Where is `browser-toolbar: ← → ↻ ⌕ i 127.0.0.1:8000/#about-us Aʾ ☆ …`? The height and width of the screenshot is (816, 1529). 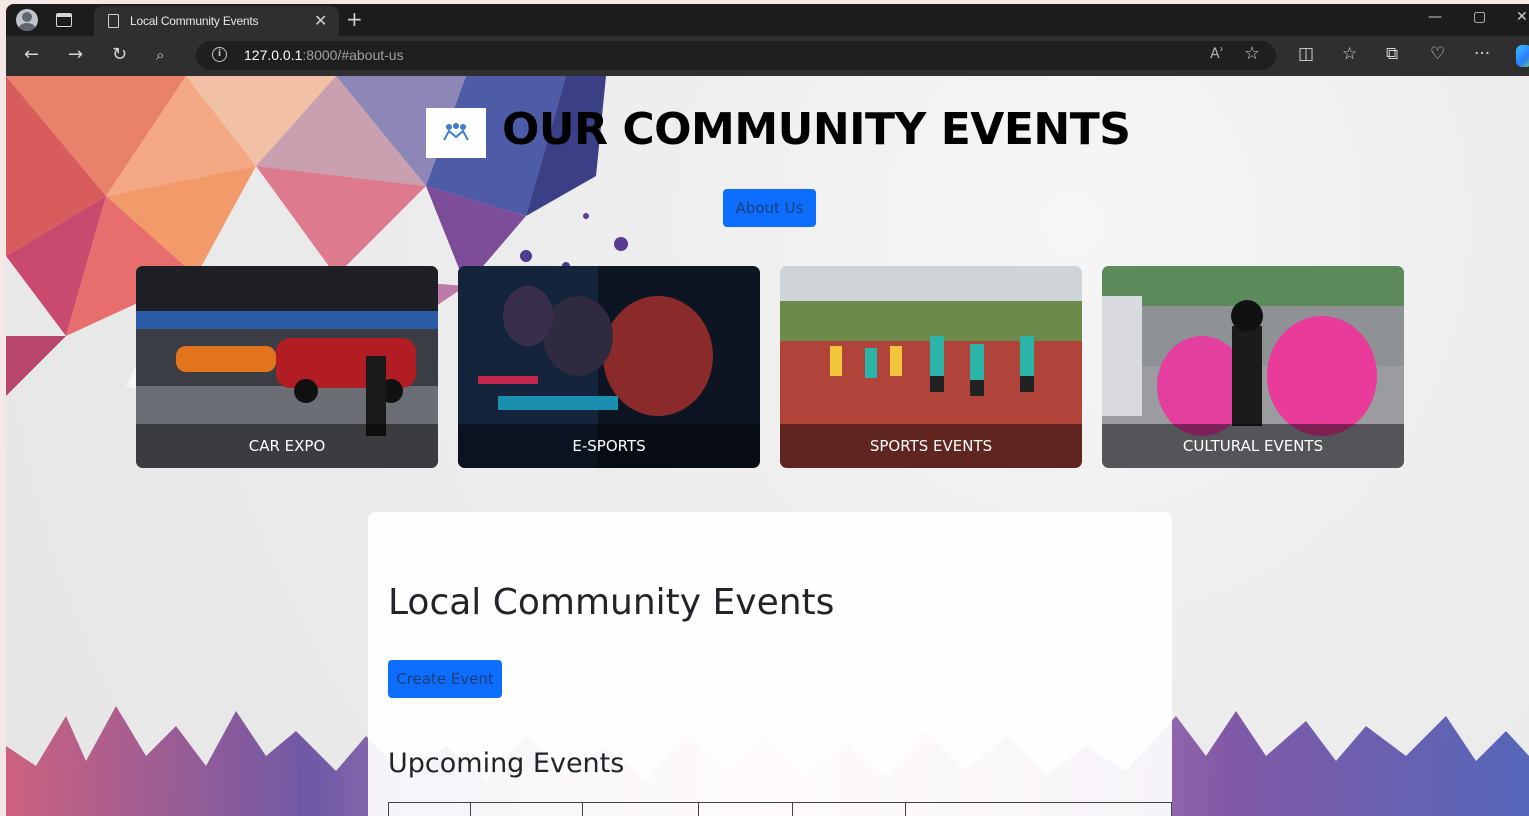 browser-toolbar: ← → ↻ ⌕ i 127.0.0.1:8000/#about-us Aʾ ☆ … is located at coordinates (767, 56).